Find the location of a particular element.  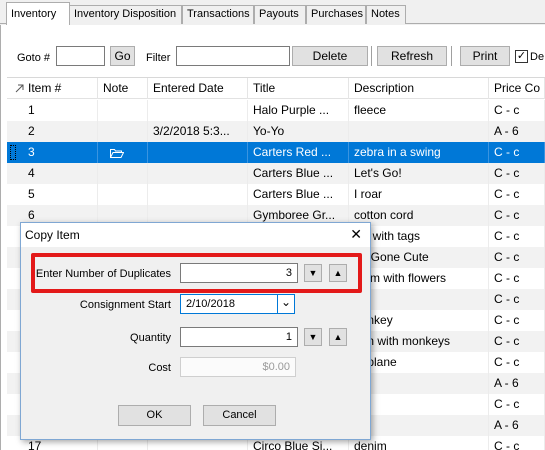

goto-input is located at coordinates (80, 56).